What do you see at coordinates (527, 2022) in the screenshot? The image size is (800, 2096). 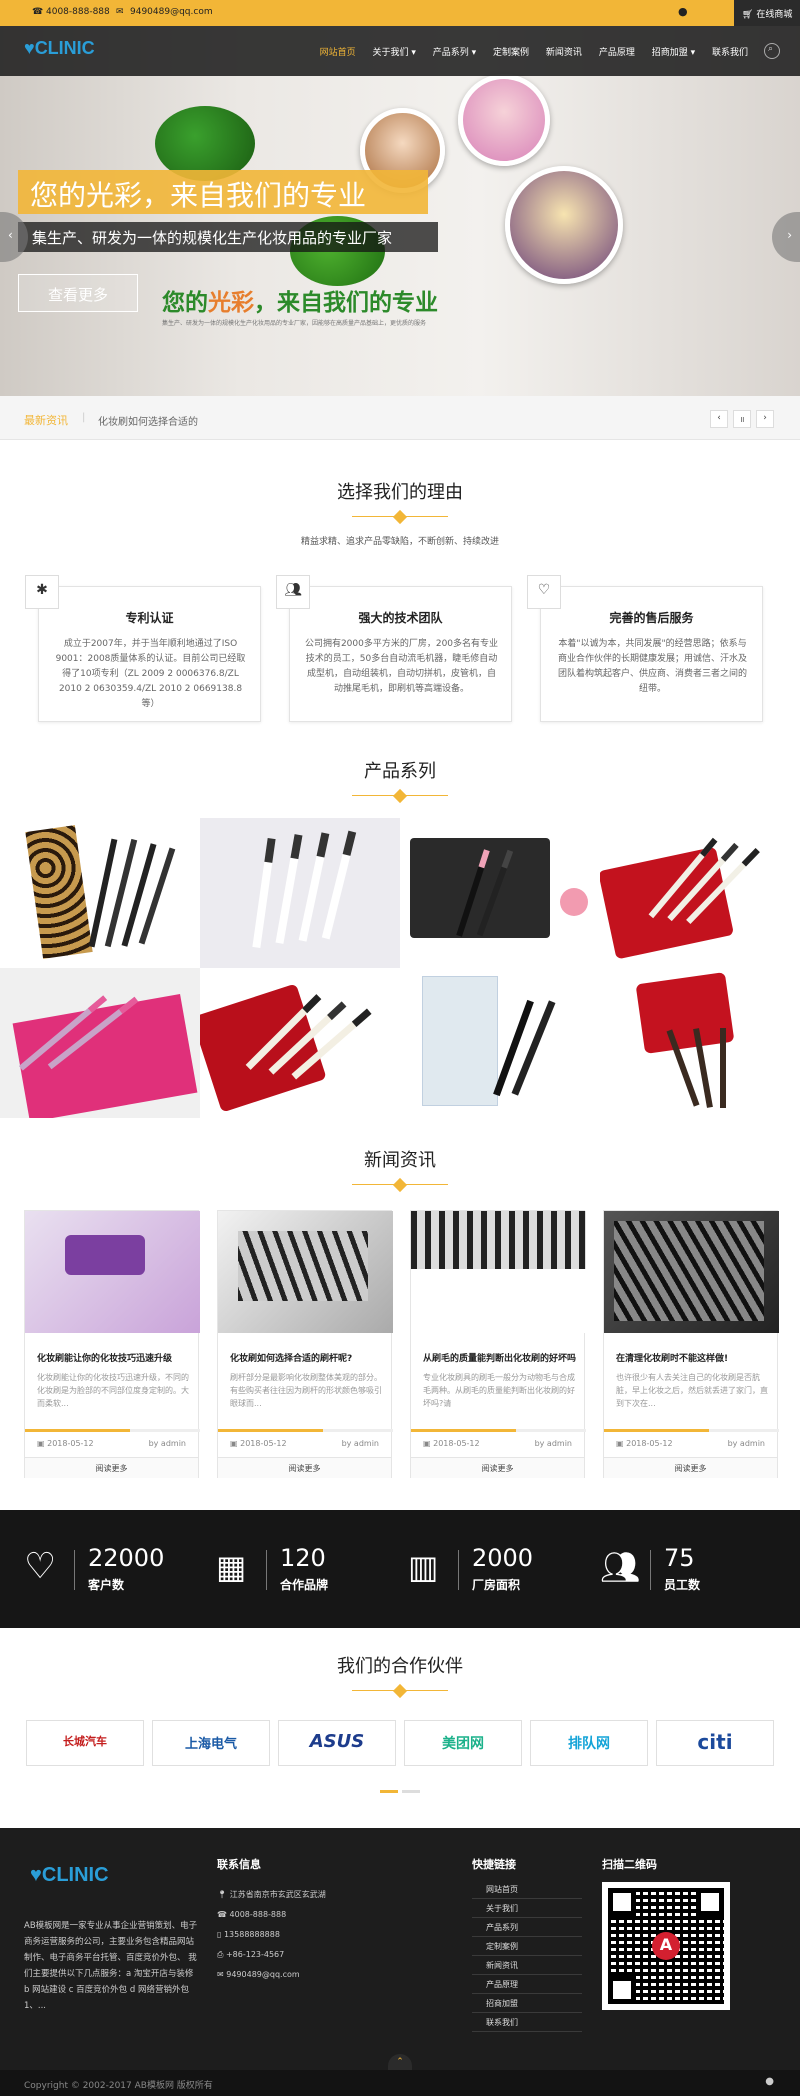 I see `footer-link: 联系我们` at bounding box center [527, 2022].